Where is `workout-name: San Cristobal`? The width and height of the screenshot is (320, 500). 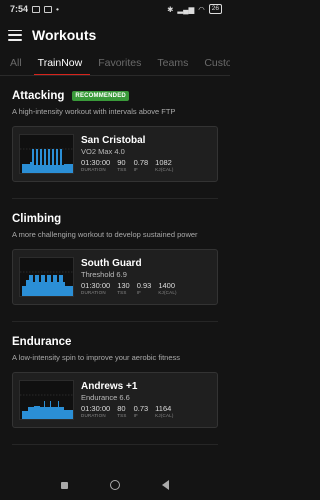
workout-name: San Cristobal is located at coordinates (113, 140).